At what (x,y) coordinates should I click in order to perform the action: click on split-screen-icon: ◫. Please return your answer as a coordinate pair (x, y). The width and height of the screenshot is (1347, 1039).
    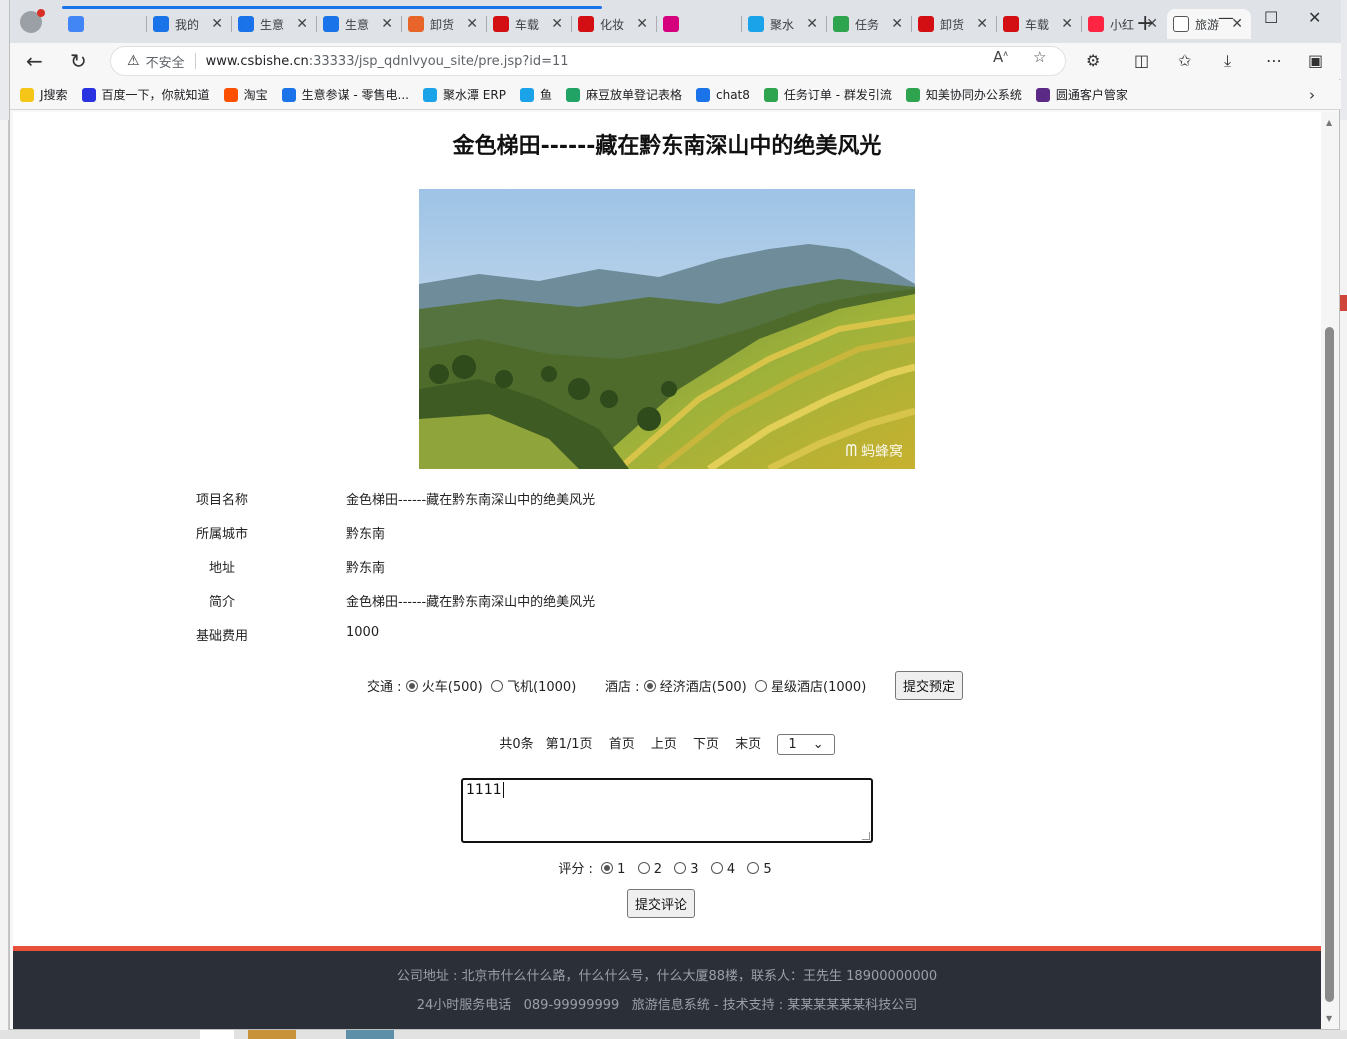
    Looking at the image, I should click on (1141, 60).